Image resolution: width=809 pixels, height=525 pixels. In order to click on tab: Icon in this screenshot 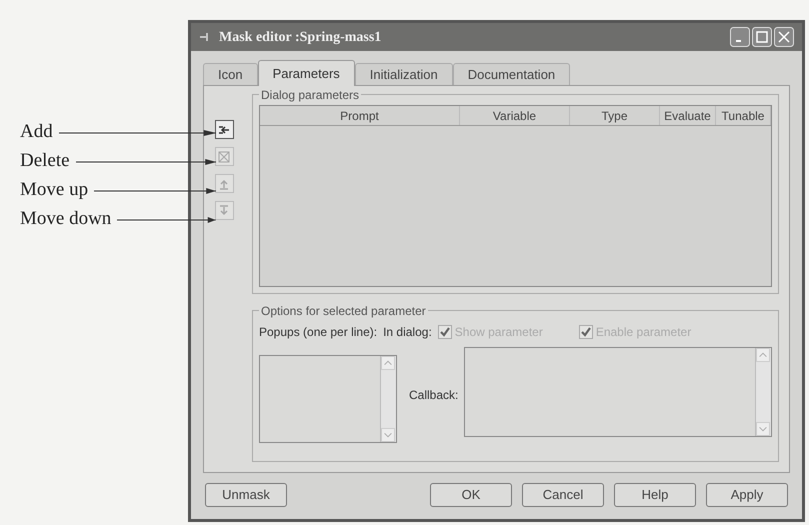, I will do `click(230, 74)`.